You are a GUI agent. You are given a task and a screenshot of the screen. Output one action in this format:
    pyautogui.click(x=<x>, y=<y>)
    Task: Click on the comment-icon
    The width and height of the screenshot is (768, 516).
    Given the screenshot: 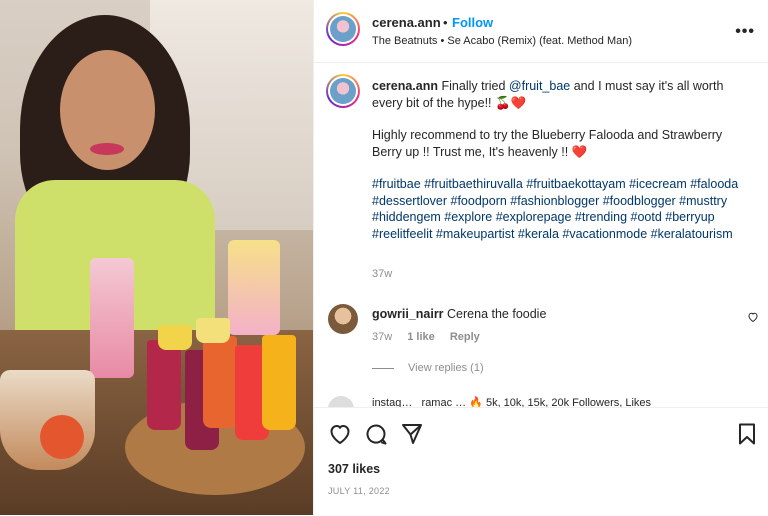 What is the action you would take?
    pyautogui.click(x=376, y=434)
    